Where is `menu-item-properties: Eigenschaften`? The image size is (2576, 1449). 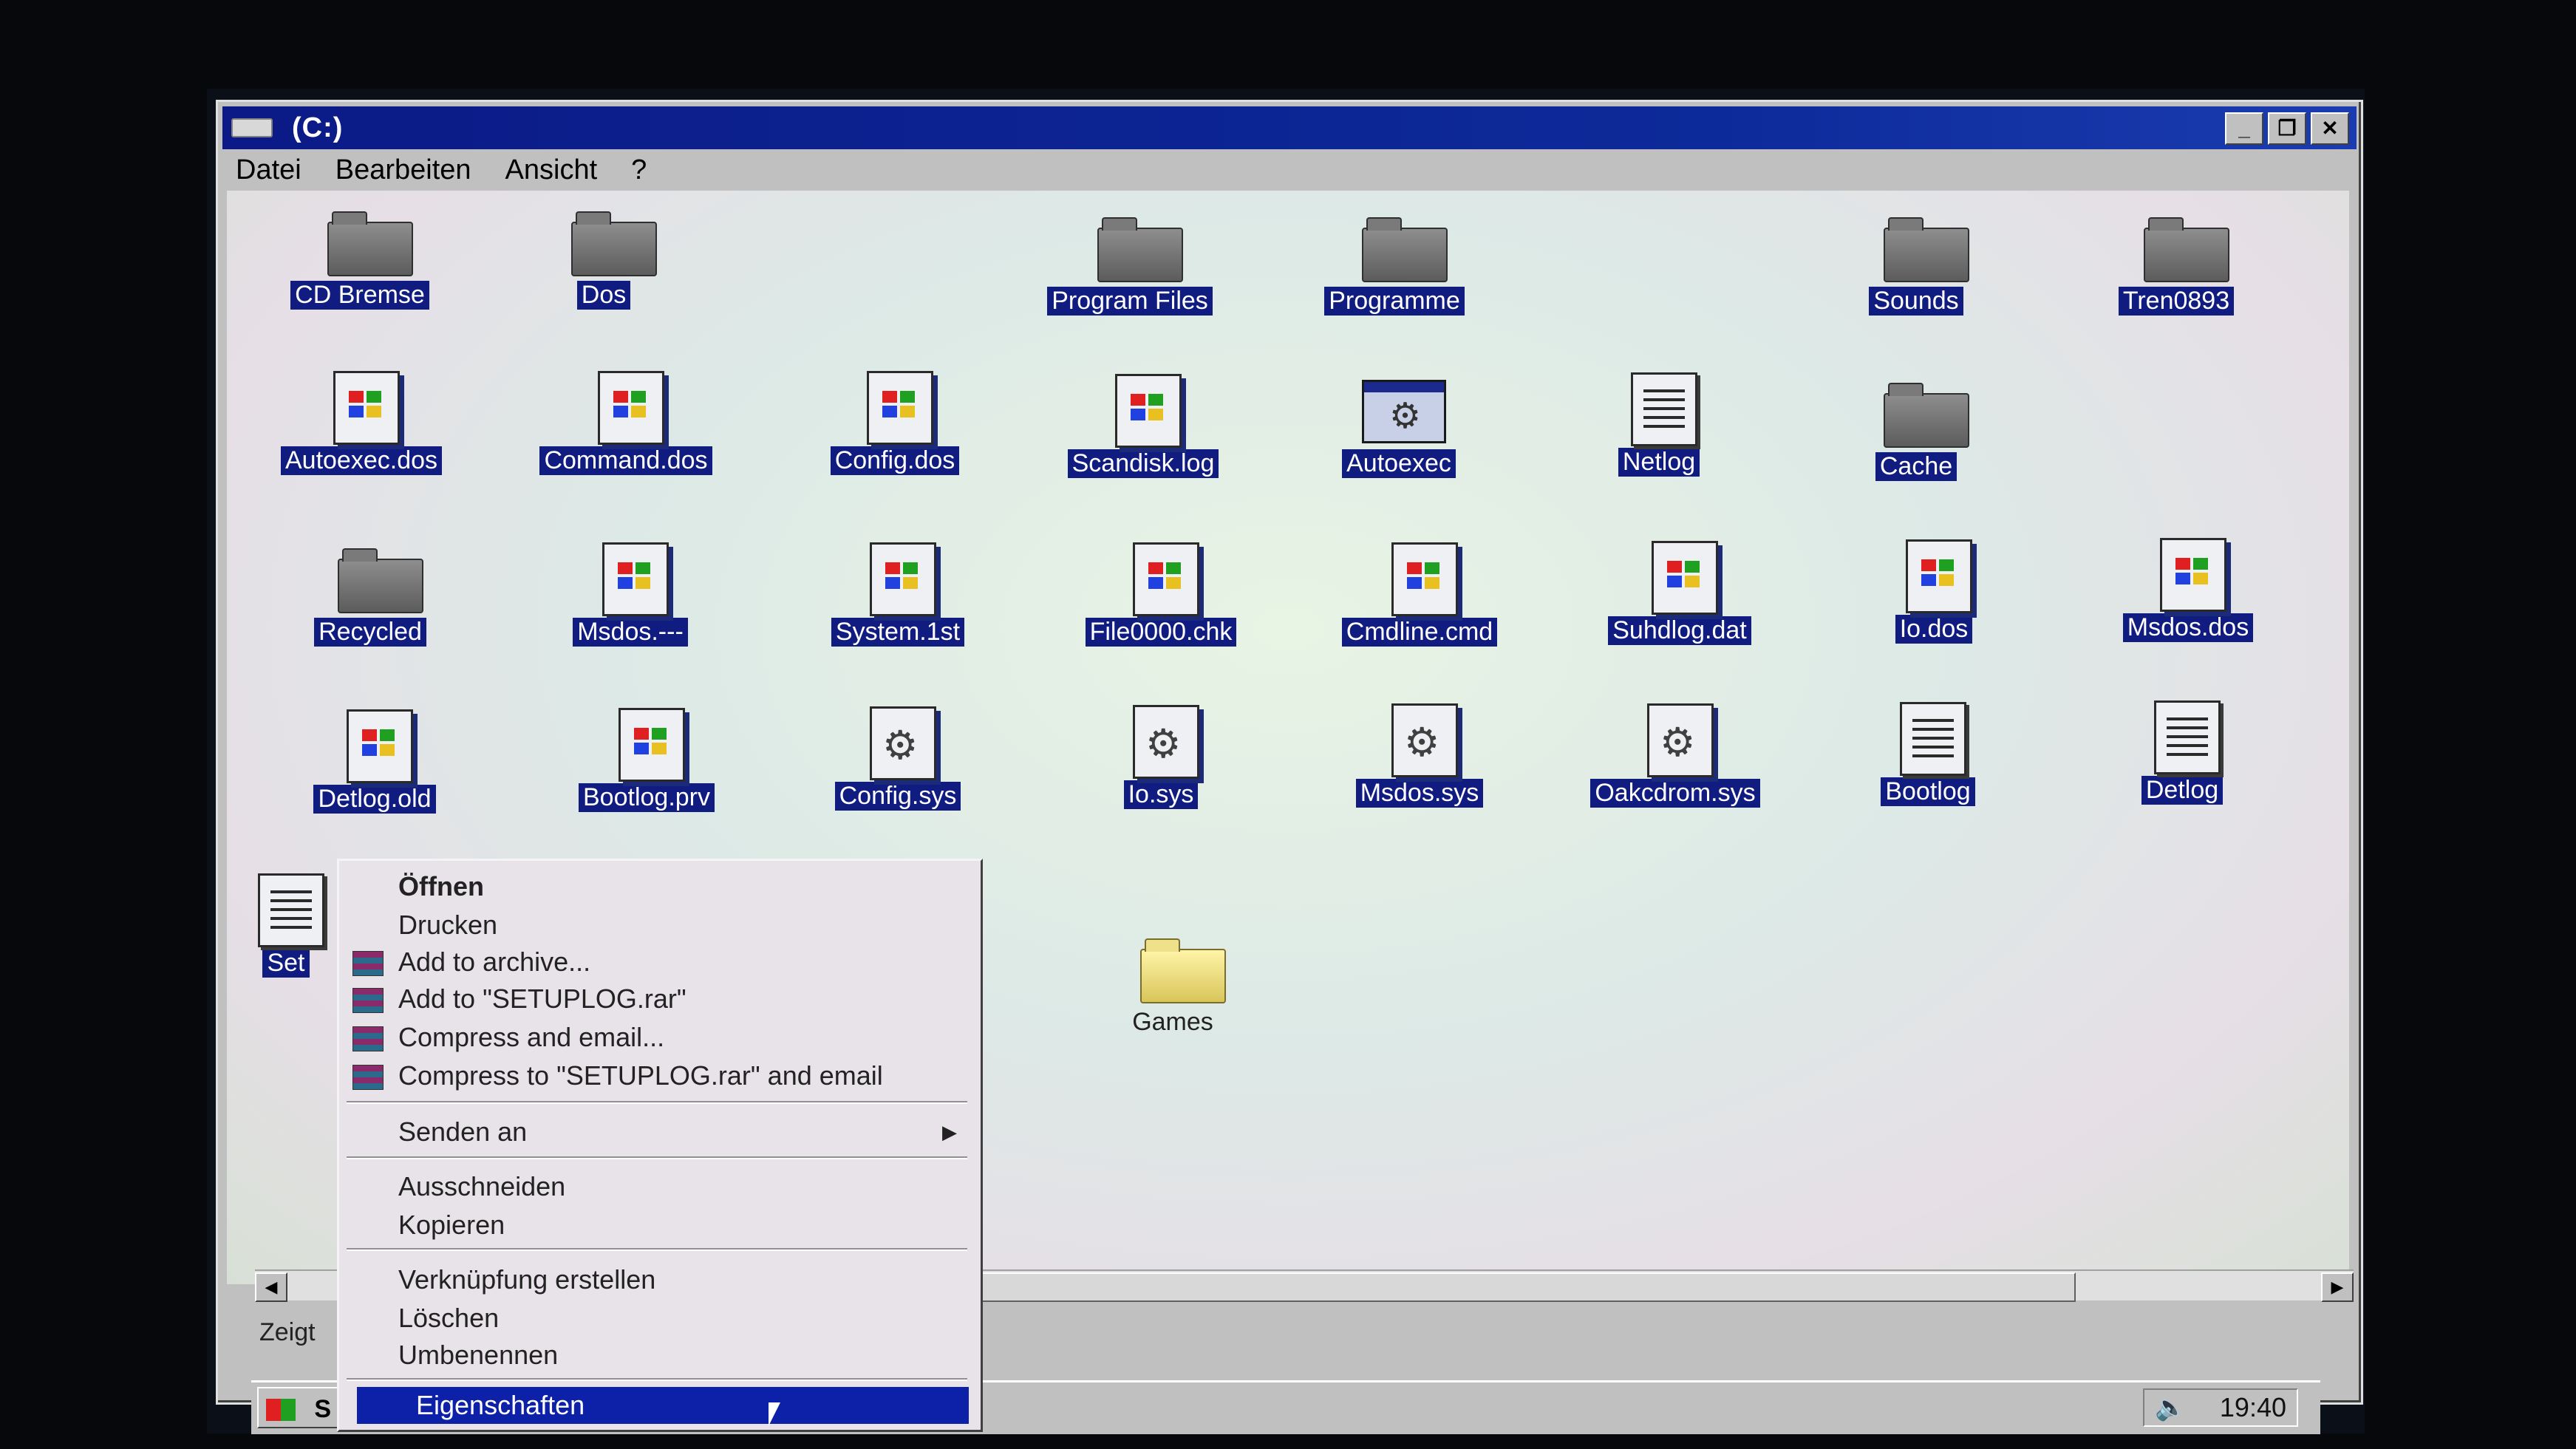 menu-item-properties: Eigenschaften is located at coordinates (663, 1405).